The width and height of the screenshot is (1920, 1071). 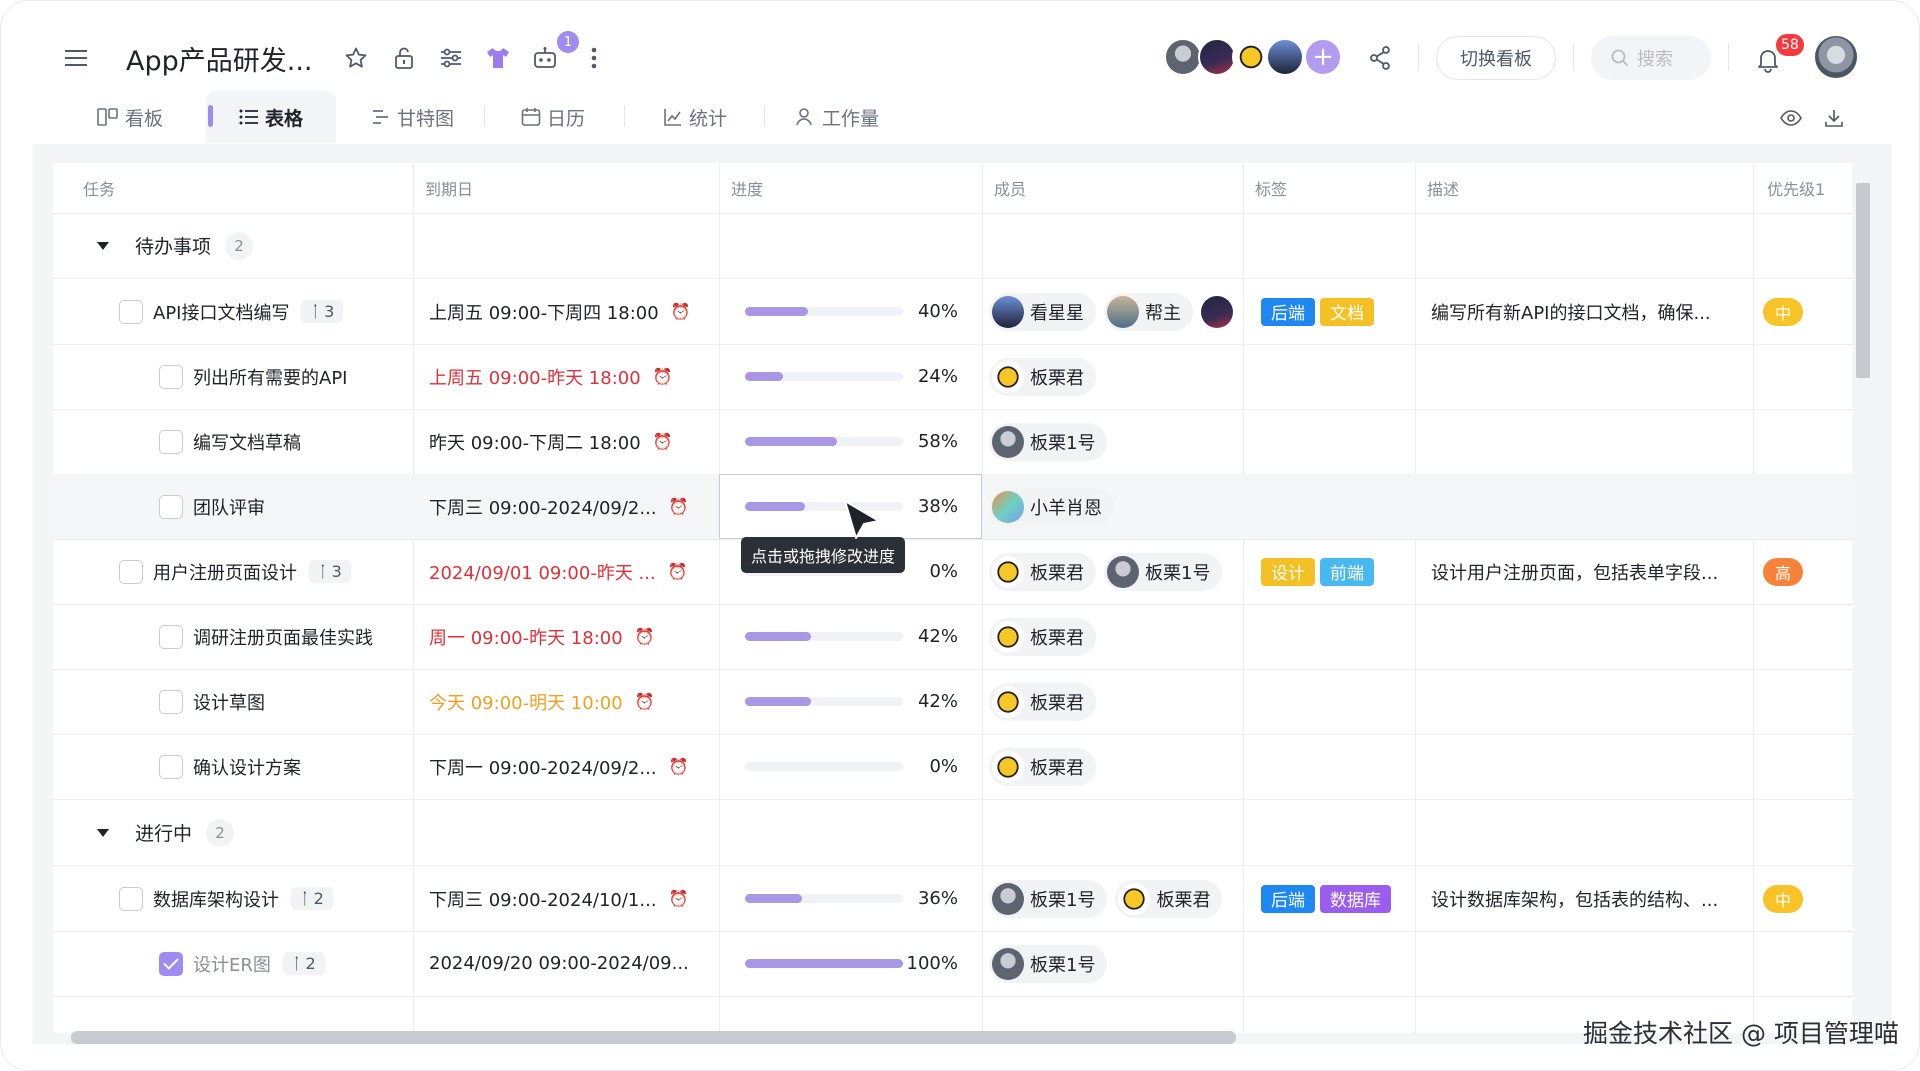 What do you see at coordinates (1796, 188) in the screenshot?
I see `column-header-priority: 优先级1` at bounding box center [1796, 188].